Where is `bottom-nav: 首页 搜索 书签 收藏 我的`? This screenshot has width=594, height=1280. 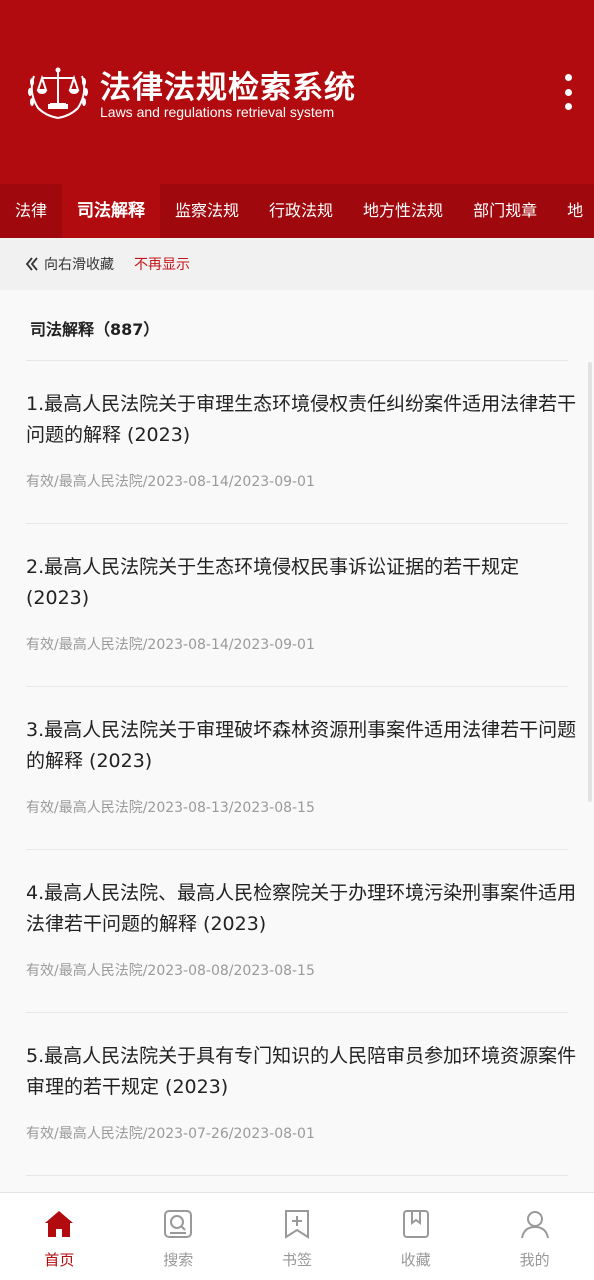
bottom-nav: 首页 搜索 书签 收藏 我的 is located at coordinates (297, 1236).